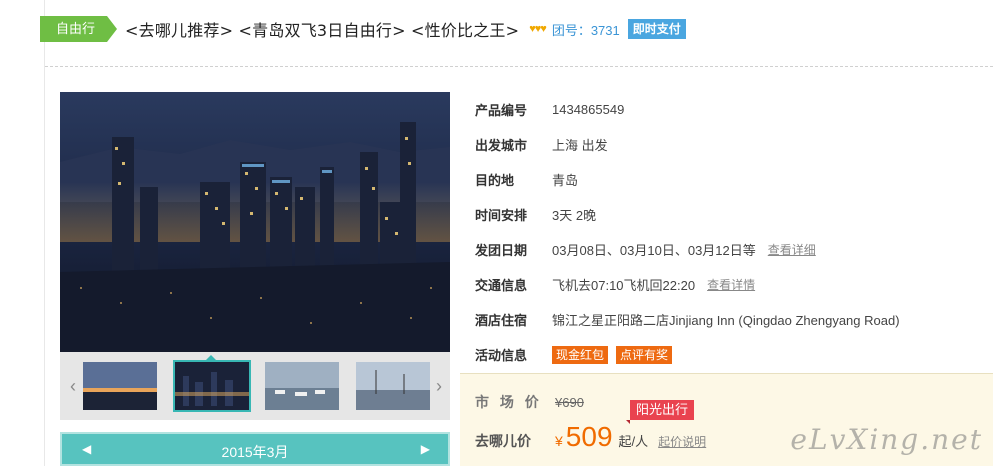 The height and width of the screenshot is (466, 993). I want to click on left-rail, so click(22, 233).